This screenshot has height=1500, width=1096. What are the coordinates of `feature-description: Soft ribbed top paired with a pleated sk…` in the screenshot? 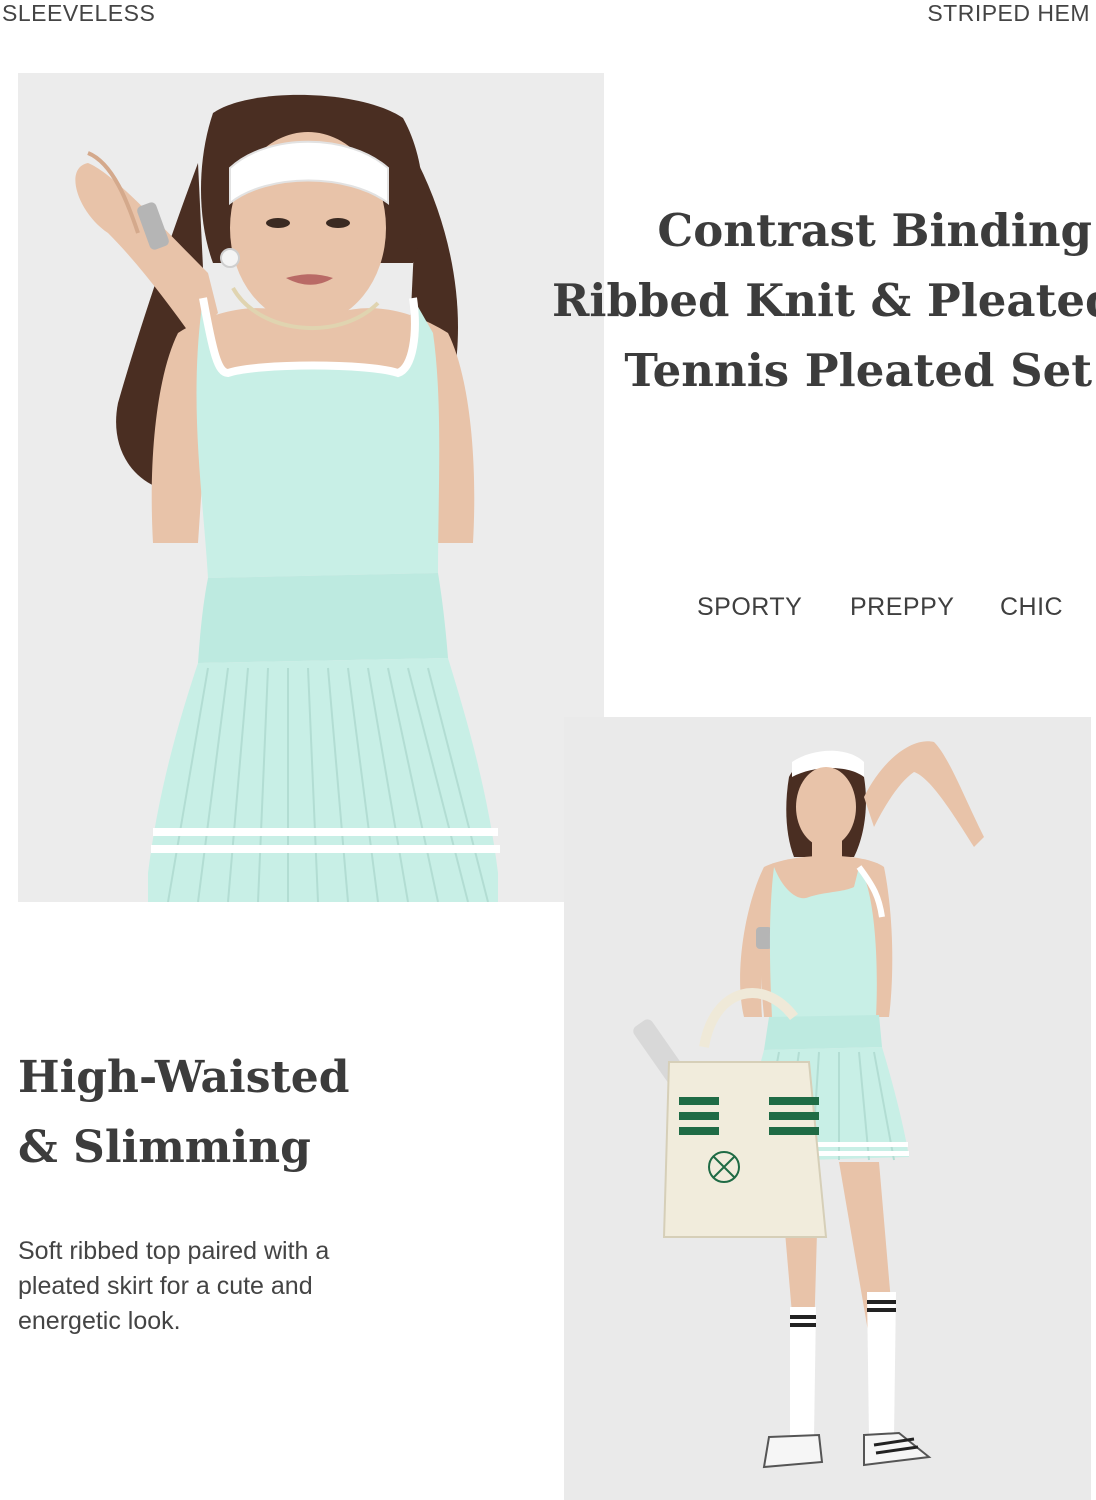 It's located at (174, 1286).